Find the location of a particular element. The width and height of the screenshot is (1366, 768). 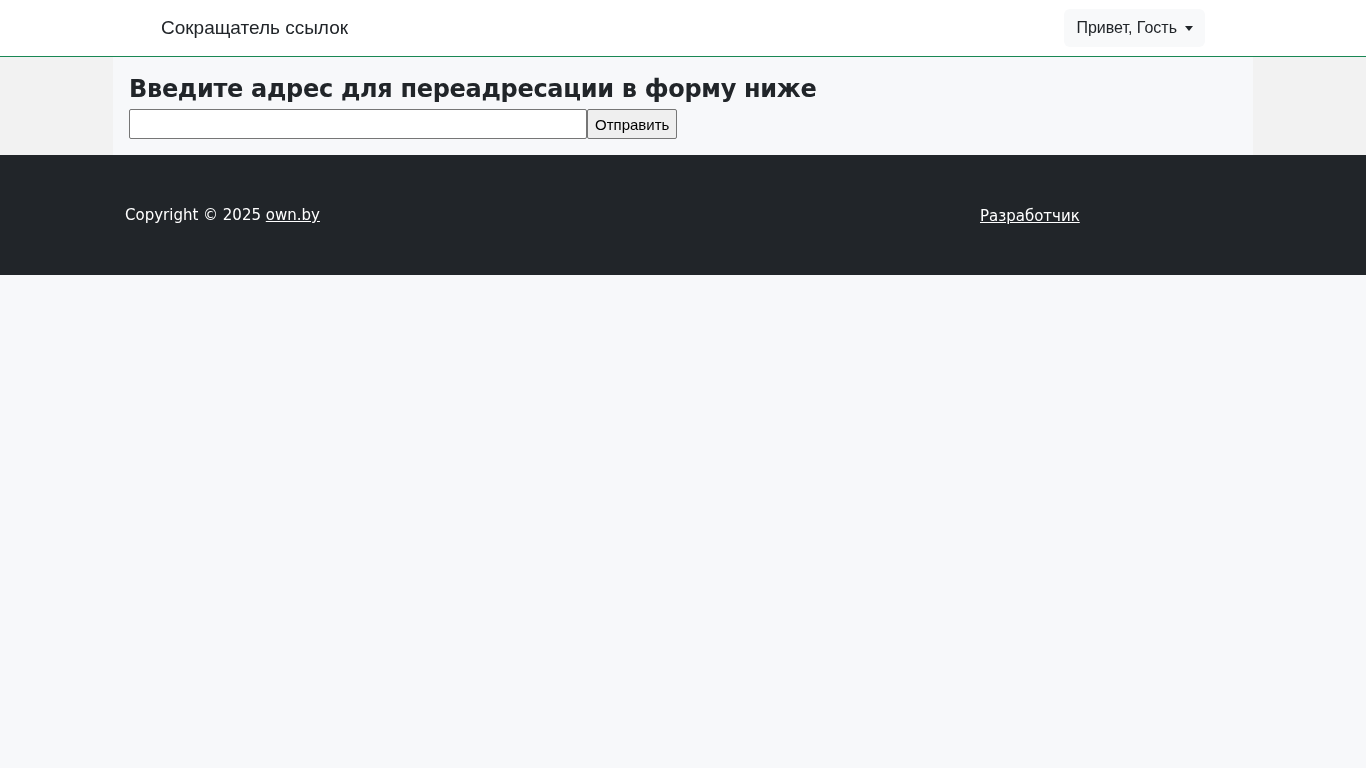

user-menu-button: Привет, Гость is located at coordinates (1134, 28).